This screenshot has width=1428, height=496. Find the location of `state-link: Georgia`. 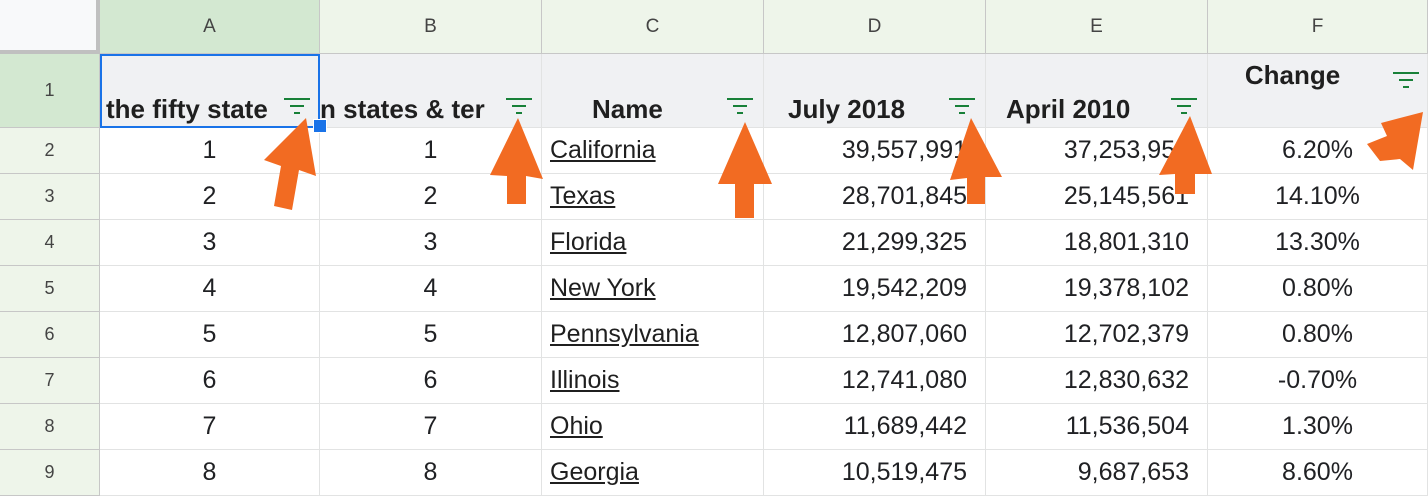

state-link: Georgia is located at coordinates (594, 472).